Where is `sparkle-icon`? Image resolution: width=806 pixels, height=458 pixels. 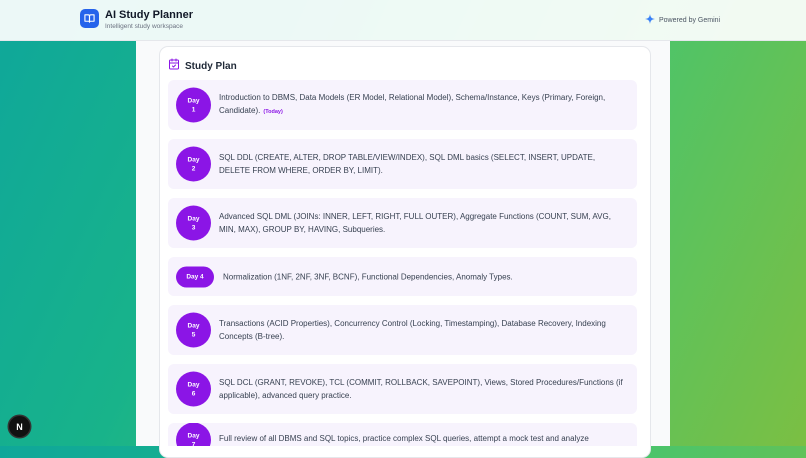
sparkle-icon is located at coordinates (650, 20).